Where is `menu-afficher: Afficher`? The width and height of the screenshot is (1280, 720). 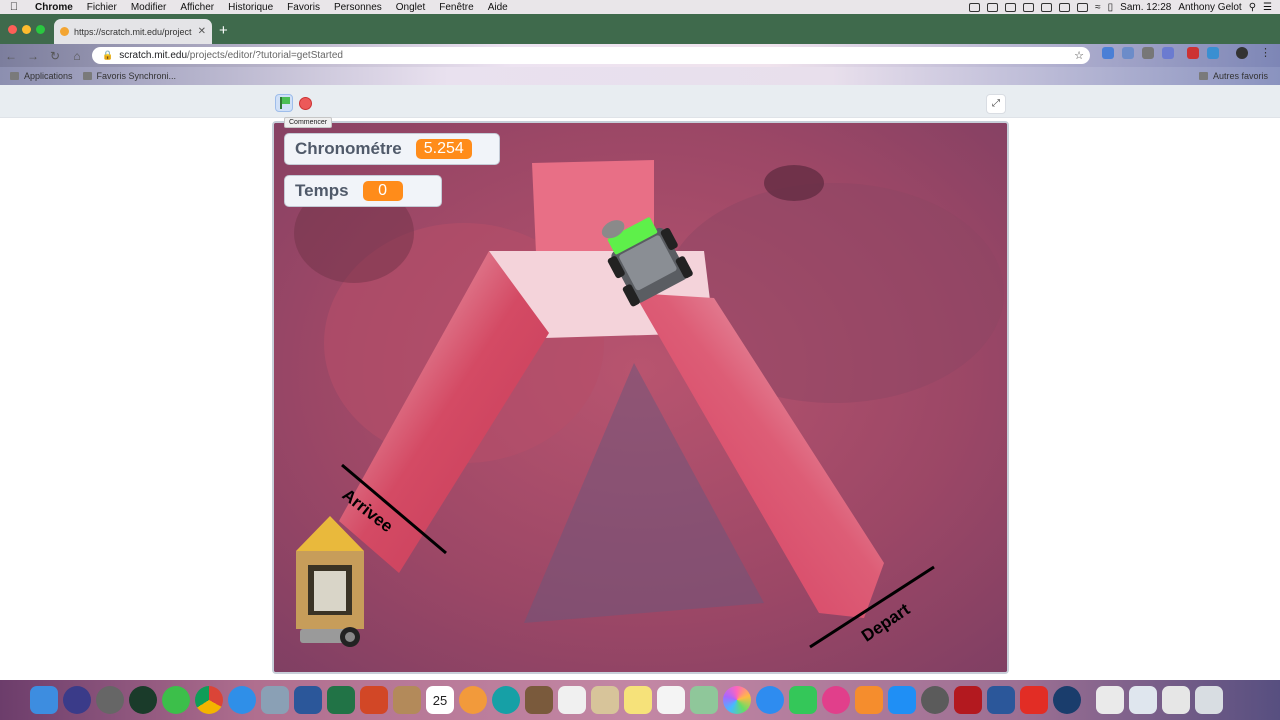
menu-afficher: Afficher is located at coordinates (197, 7).